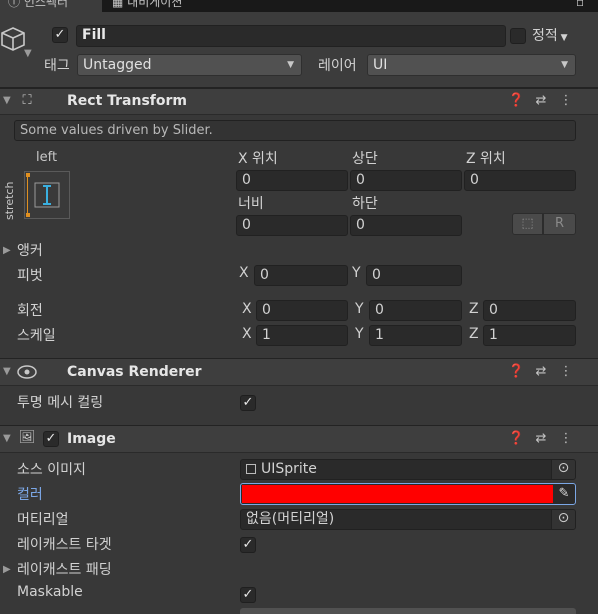 This screenshot has width=598, height=614. Describe the element at coordinates (51, 470) in the screenshot. I see `source-image-label: 소스 이미지` at that location.